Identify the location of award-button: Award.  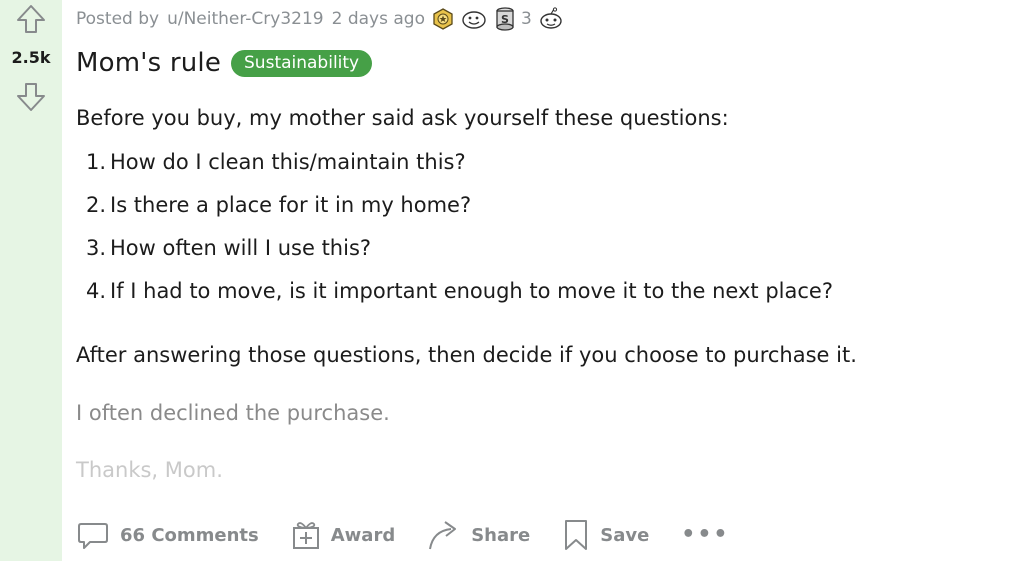
(343, 535).